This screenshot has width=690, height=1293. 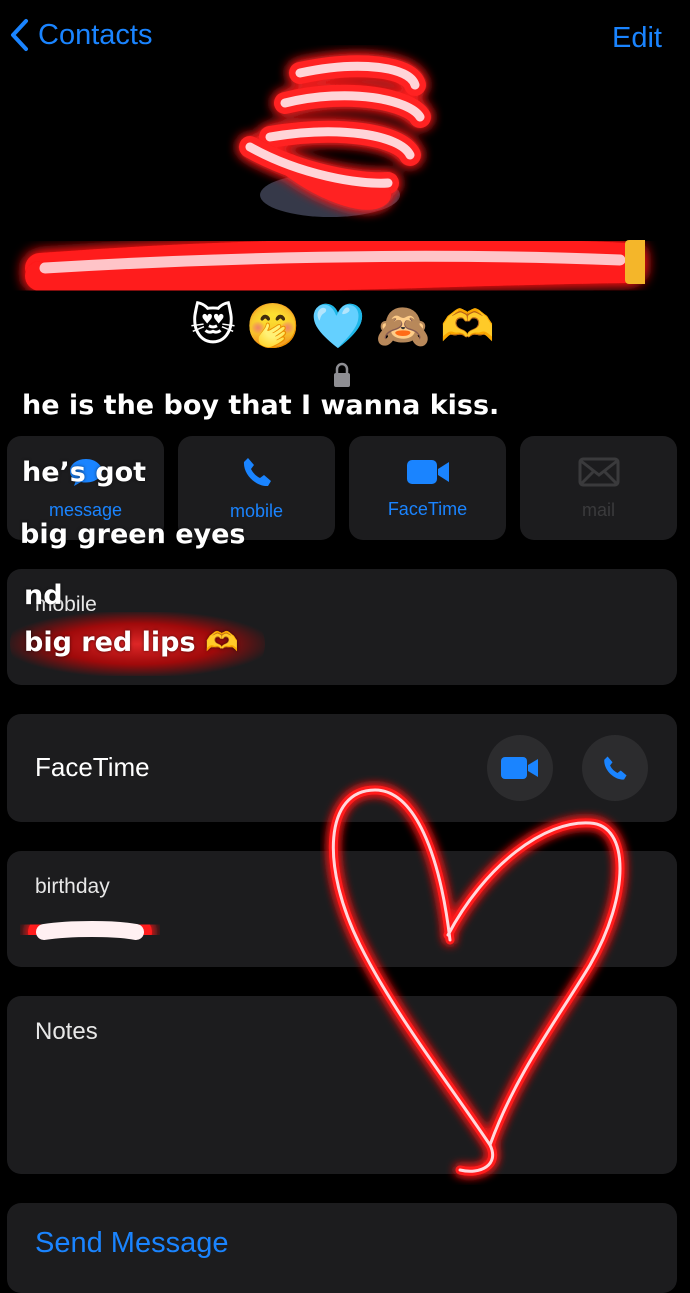 What do you see at coordinates (131, 1243) in the screenshot?
I see `send-message-link: Send Message` at bounding box center [131, 1243].